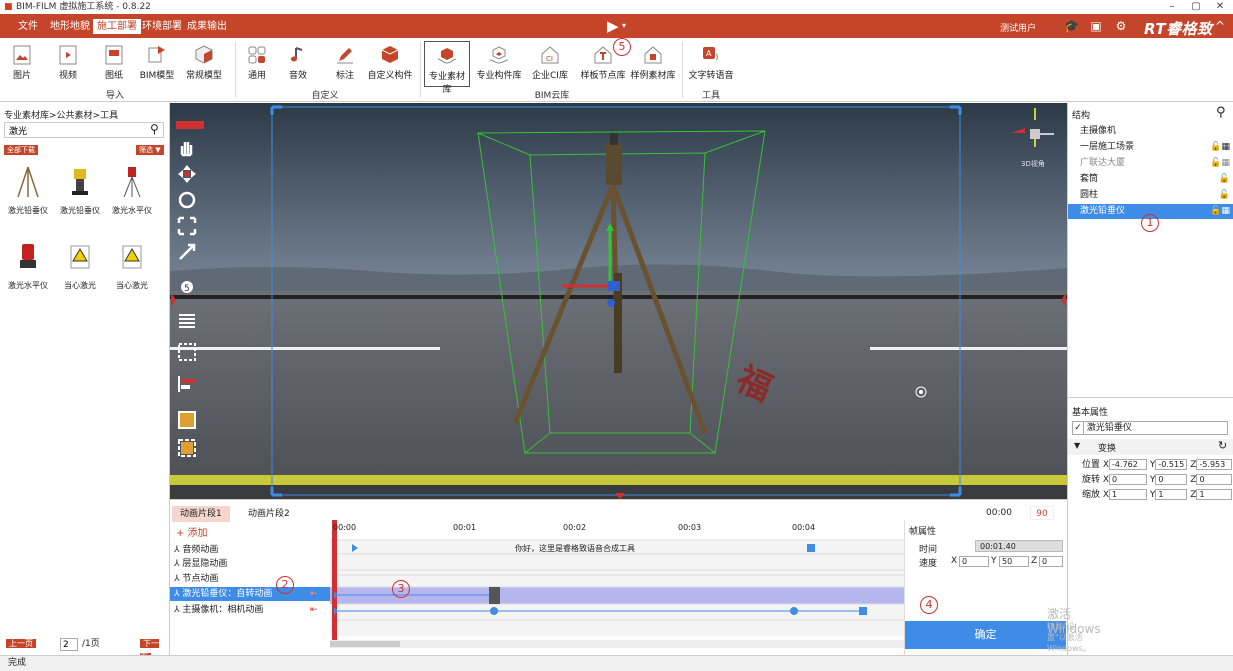  Describe the element at coordinates (653, 64) in the screenshot. I see `sample-material-lib-button: 样例素材库` at that location.